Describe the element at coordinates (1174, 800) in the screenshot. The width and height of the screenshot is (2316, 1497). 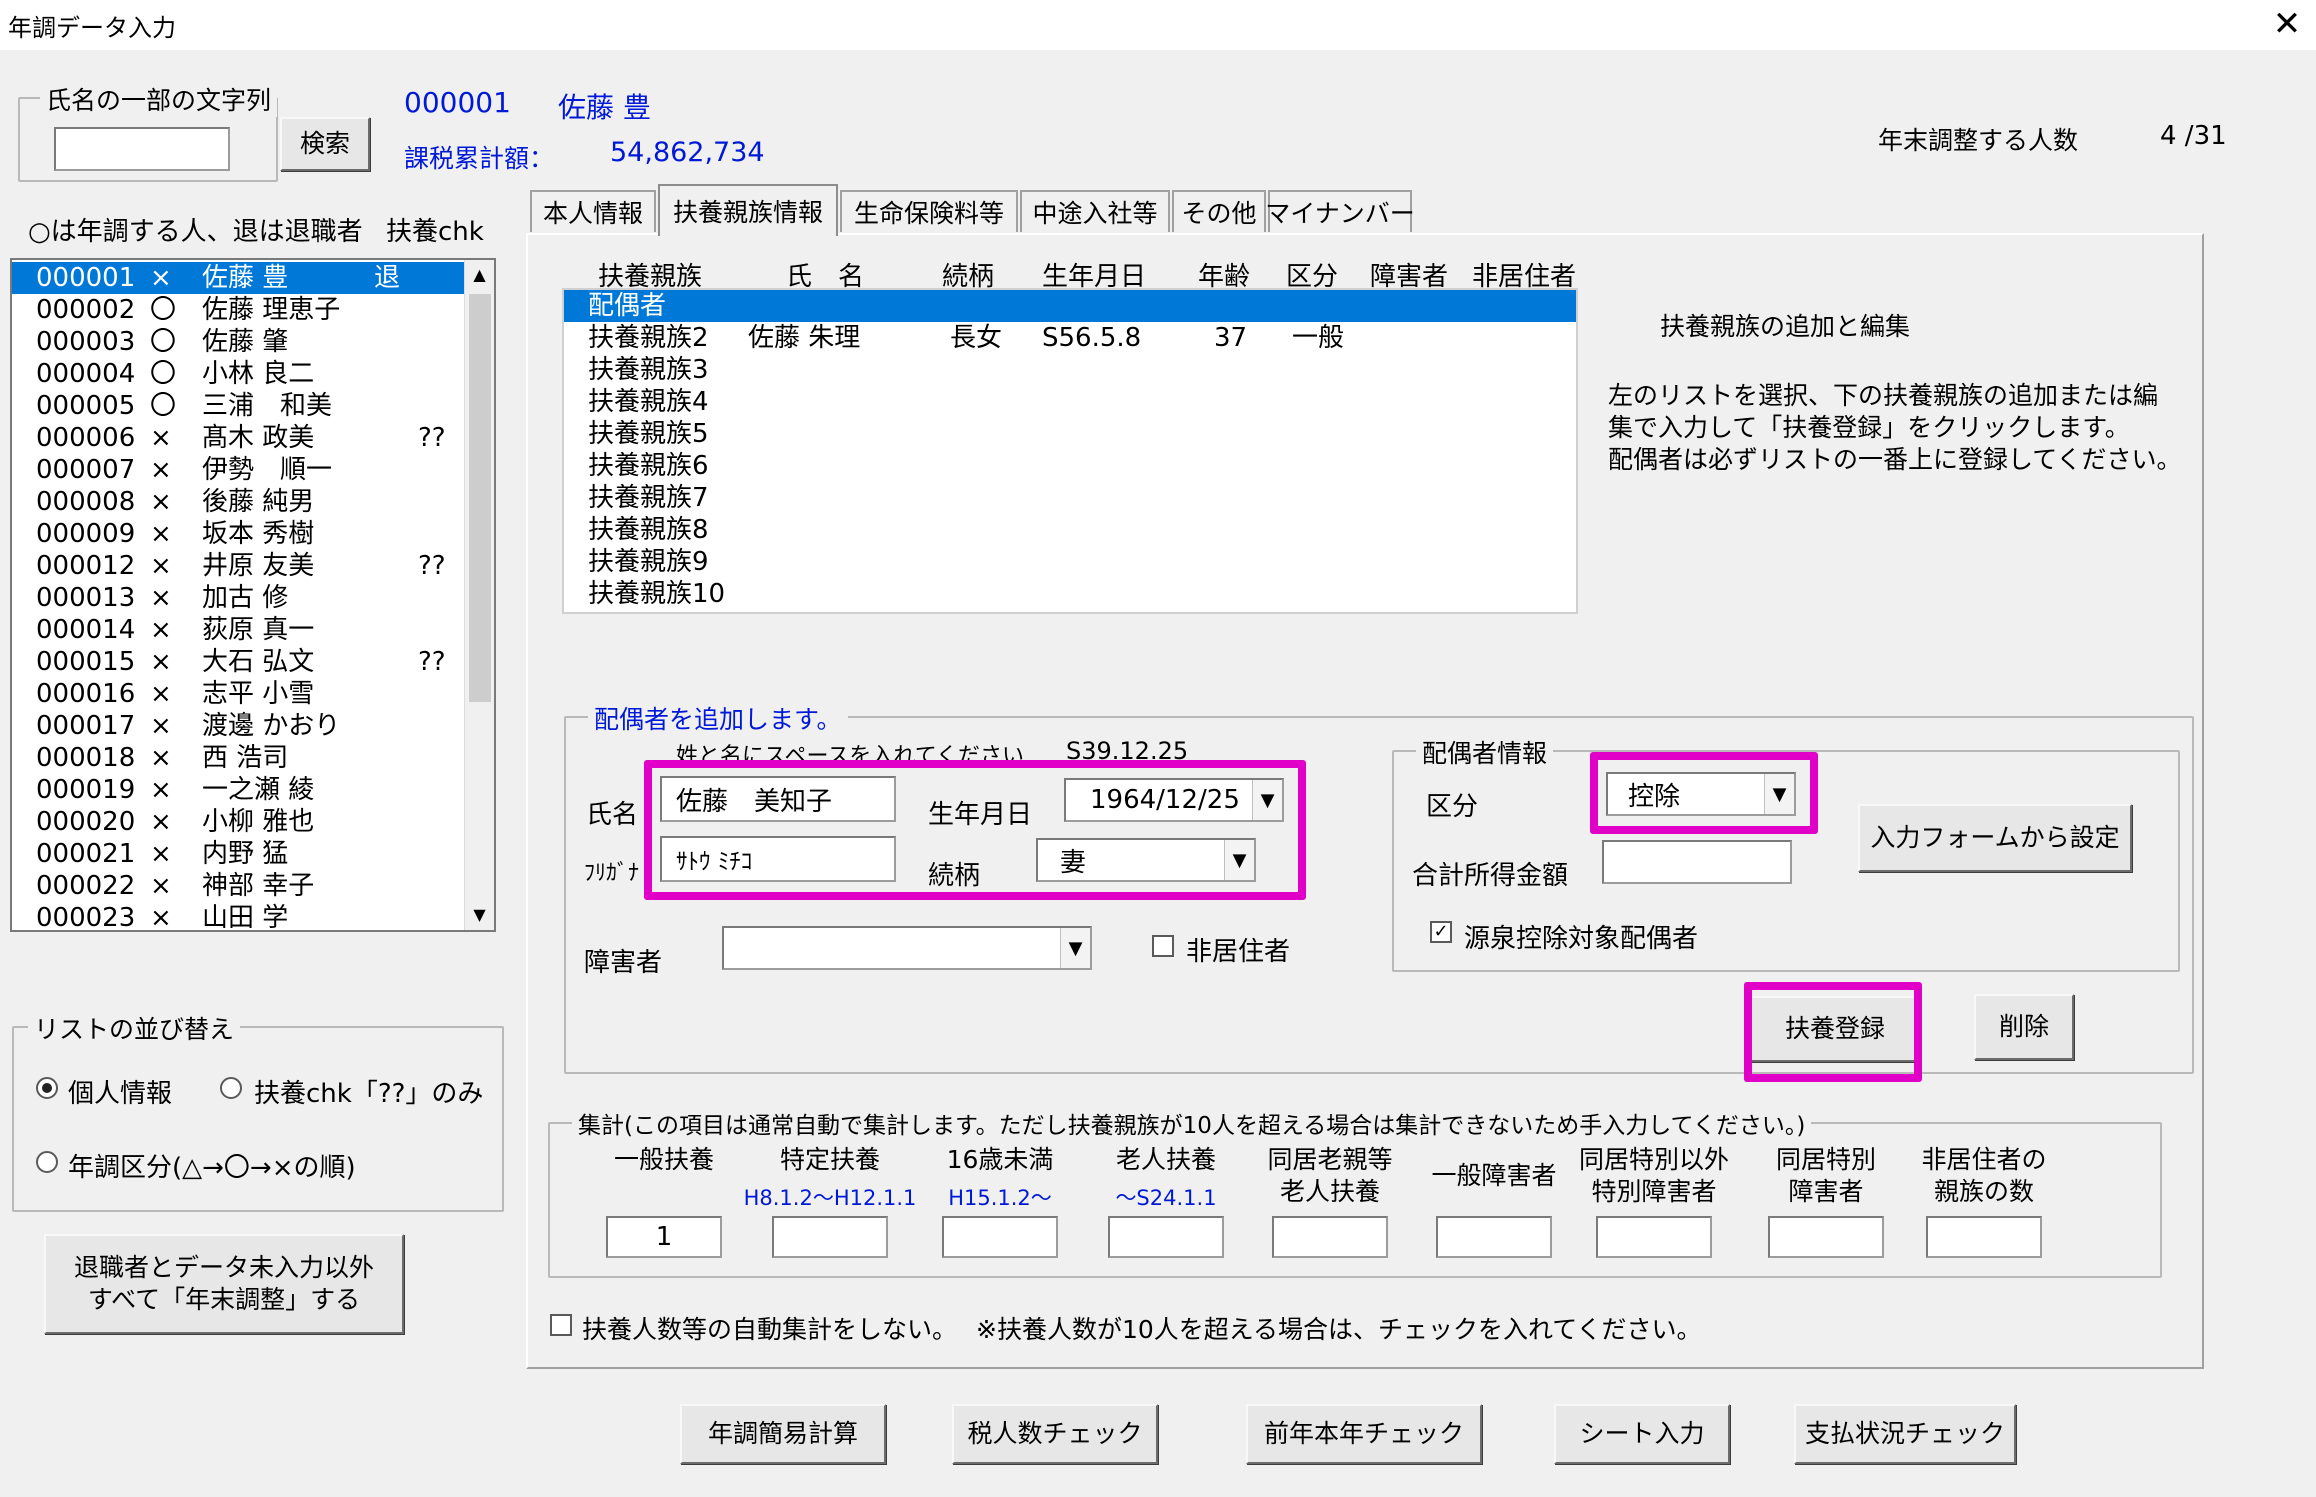
I see `birth-dropdown: 1964/12/25 ▼` at that location.